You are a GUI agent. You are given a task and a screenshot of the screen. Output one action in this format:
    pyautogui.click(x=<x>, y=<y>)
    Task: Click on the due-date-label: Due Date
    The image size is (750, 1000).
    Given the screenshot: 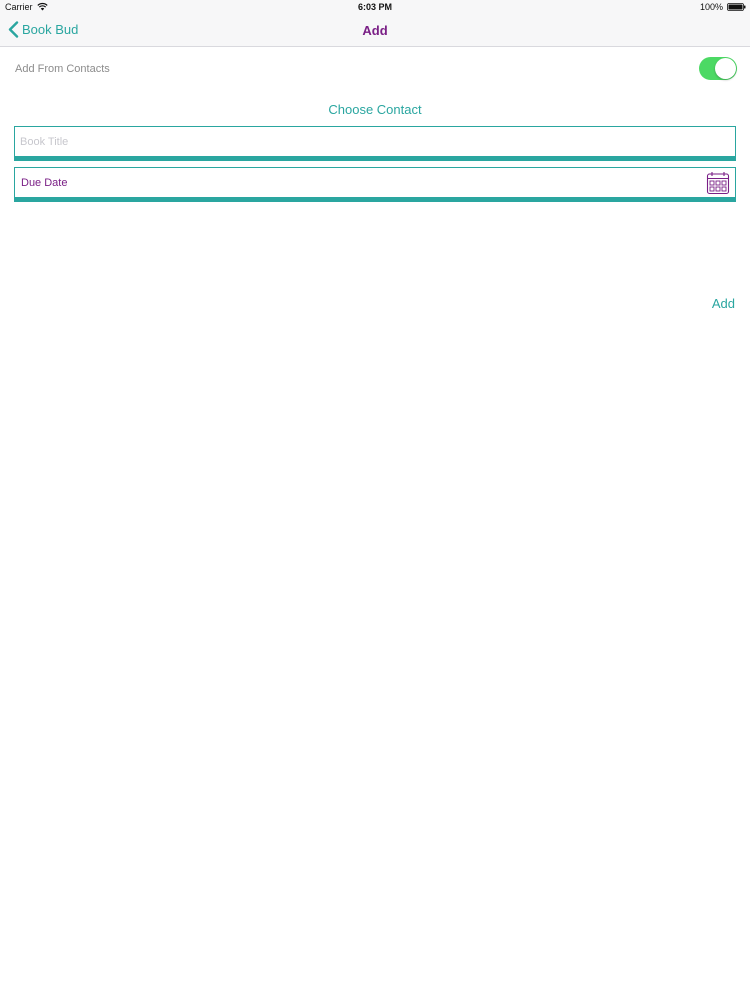 What is the action you would take?
    pyautogui.click(x=44, y=183)
    